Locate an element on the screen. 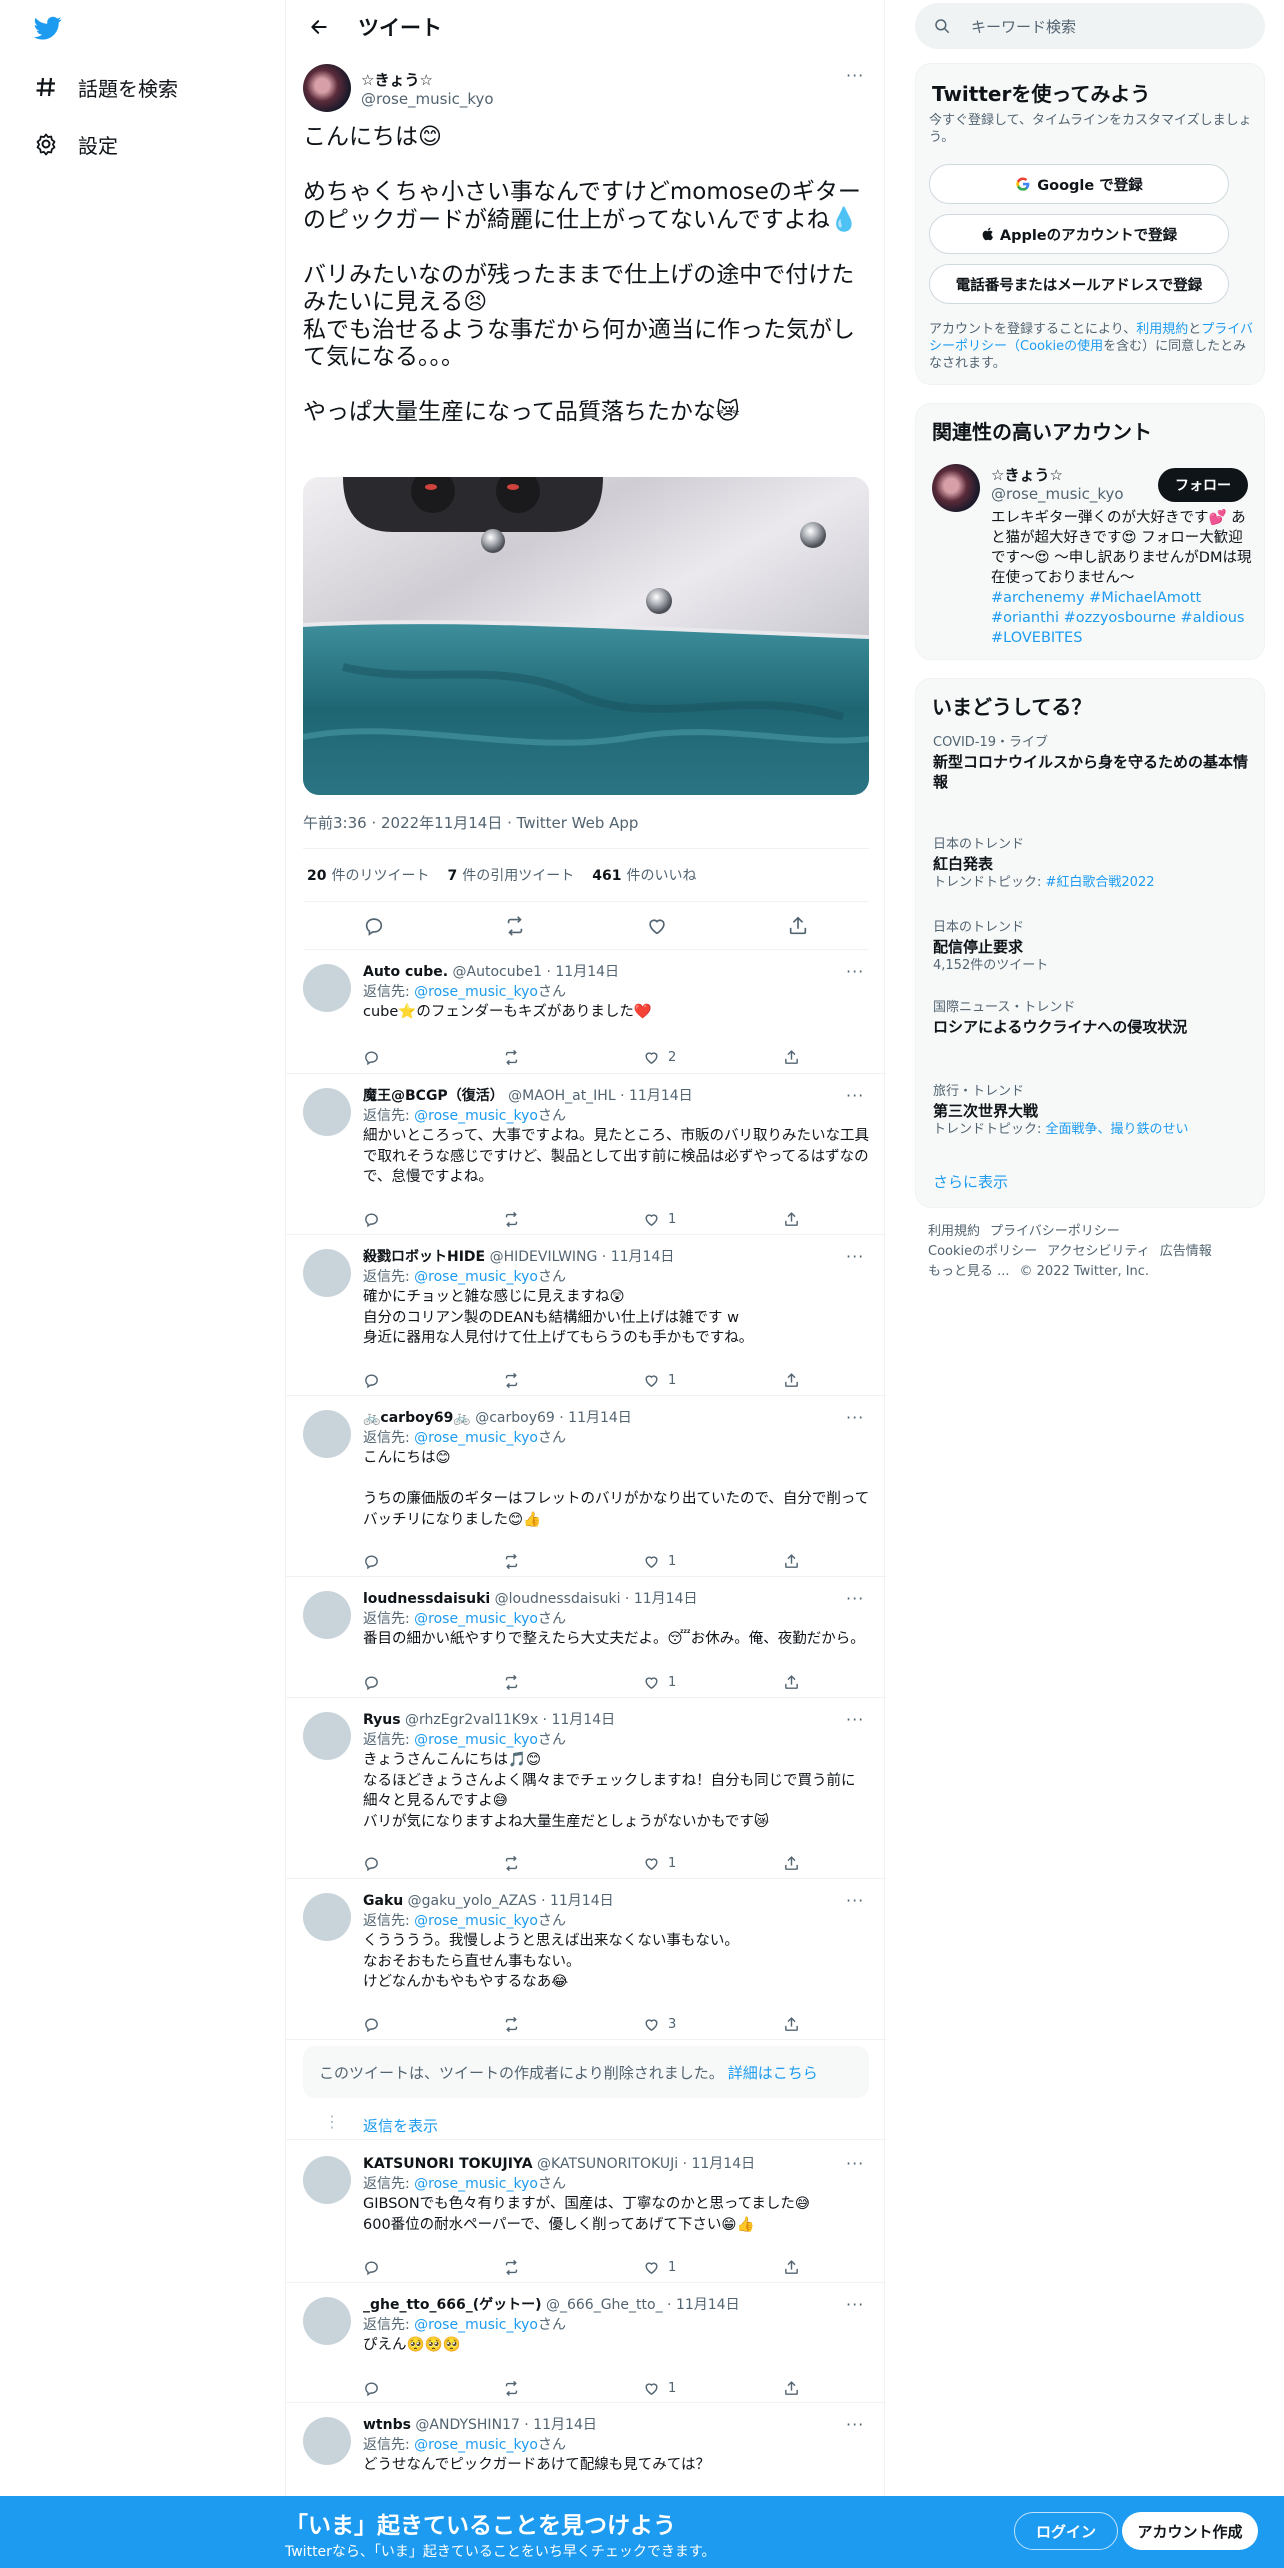 The image size is (1284, 2568). author-handle: @rose_music_kyo is located at coordinates (427, 99).